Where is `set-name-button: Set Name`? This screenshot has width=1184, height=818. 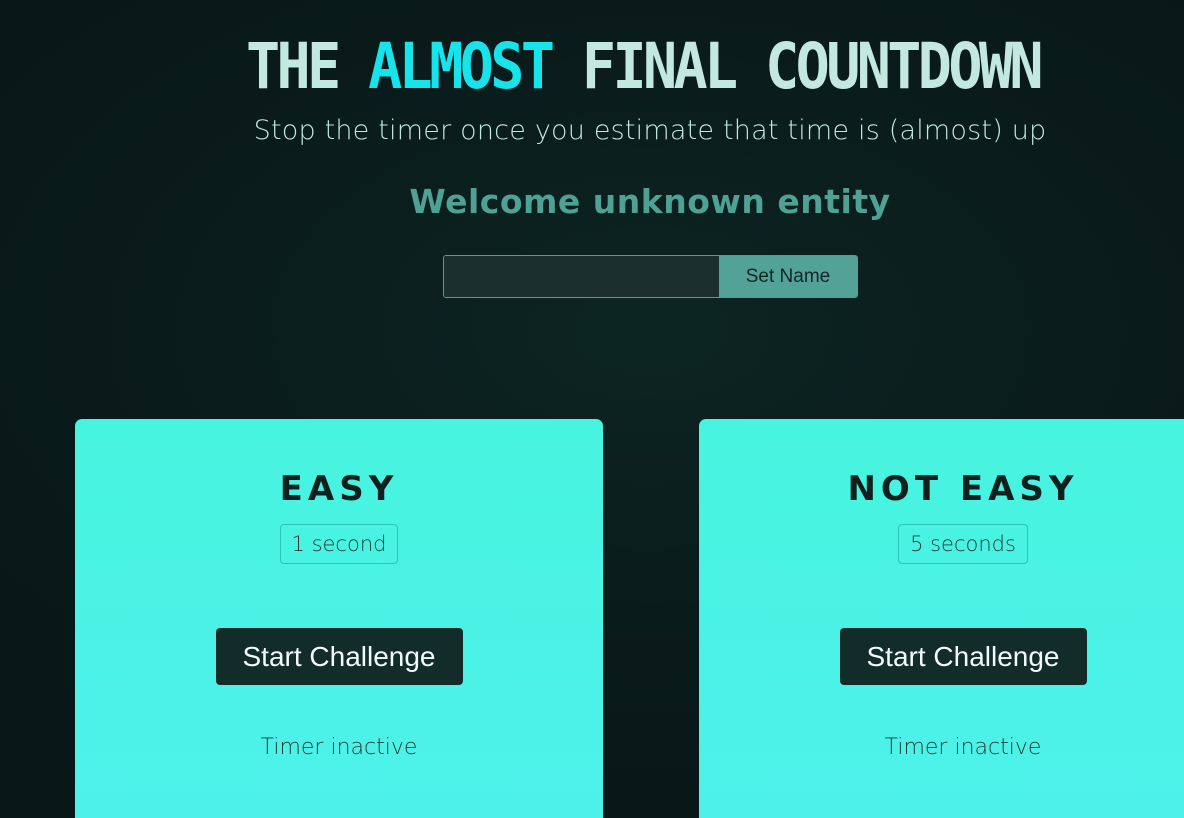 set-name-button: Set Name is located at coordinates (788, 276).